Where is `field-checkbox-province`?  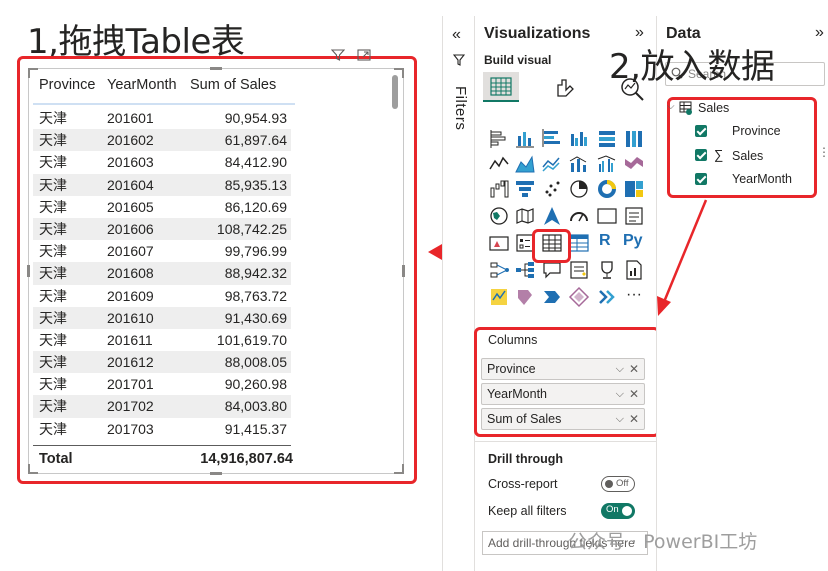 field-checkbox-province is located at coordinates (701, 131).